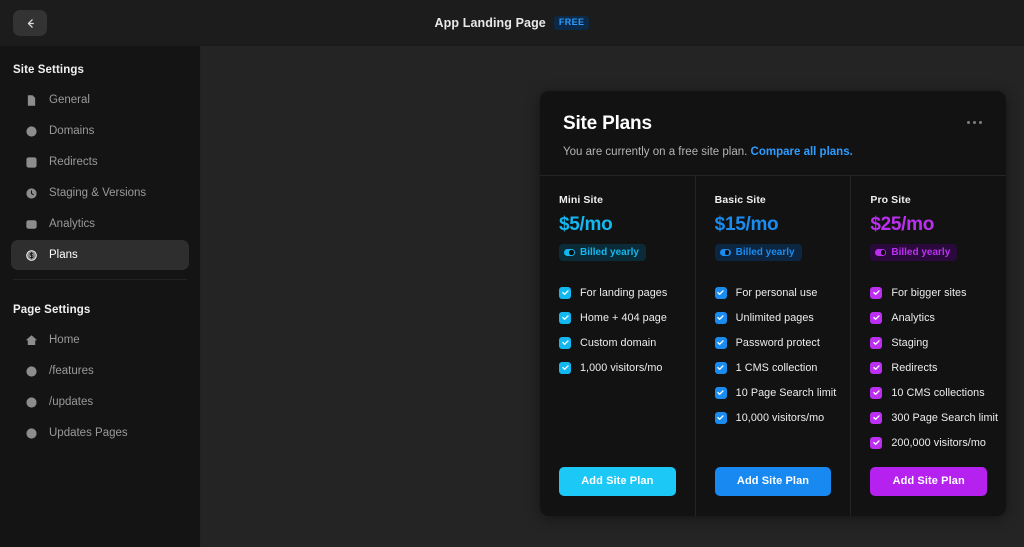 This screenshot has width=1024, height=547. Describe the element at coordinates (938, 442) in the screenshot. I see `feature-label: 200,000 visitors/mo` at that location.